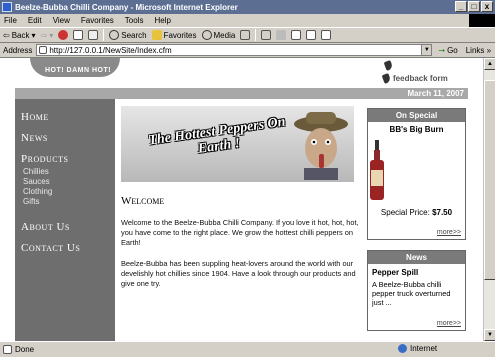  What do you see at coordinates (180, 35) in the screenshot?
I see `favorites-label: Favorites` at bounding box center [180, 35].